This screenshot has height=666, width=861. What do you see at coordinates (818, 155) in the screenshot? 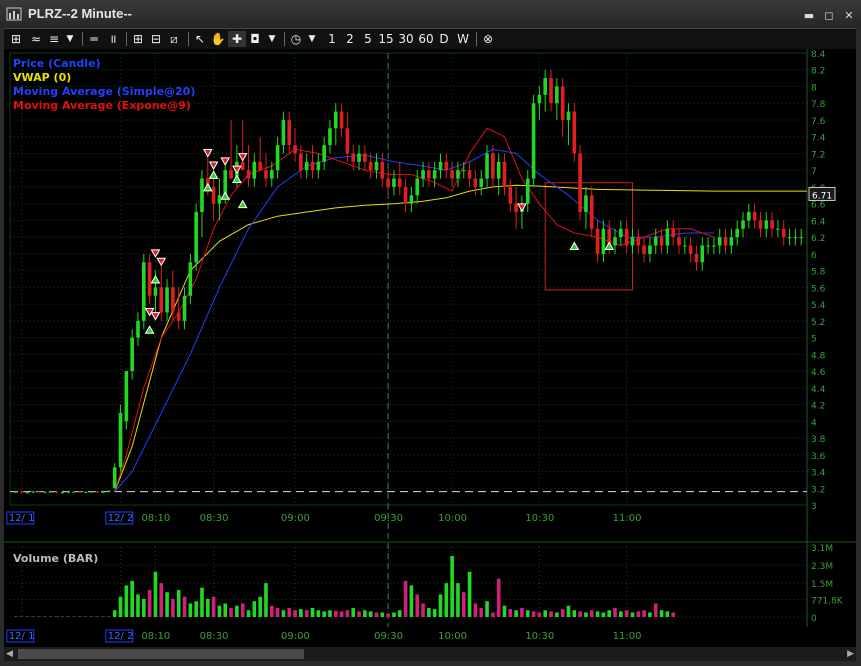
I see `y-tick-label: 7.2` at bounding box center [818, 155].